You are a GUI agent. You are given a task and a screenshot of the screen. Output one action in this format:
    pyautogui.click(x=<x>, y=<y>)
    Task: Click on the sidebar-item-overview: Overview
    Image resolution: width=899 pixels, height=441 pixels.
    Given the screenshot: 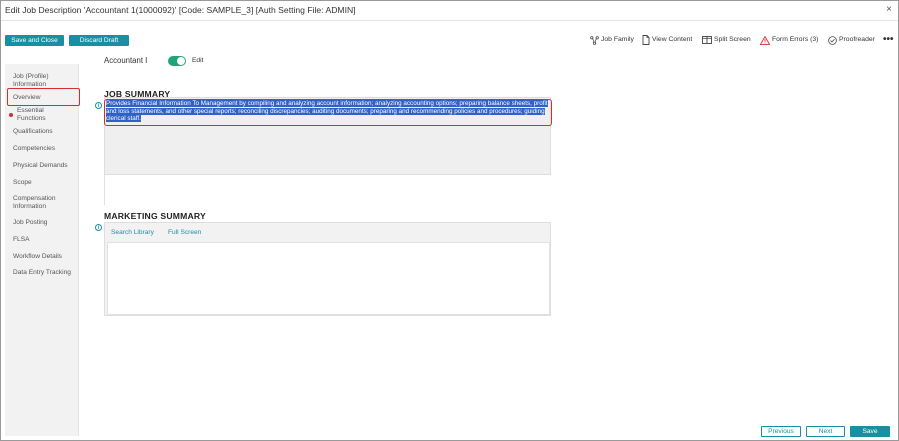 What is the action you would take?
    pyautogui.click(x=26, y=98)
    